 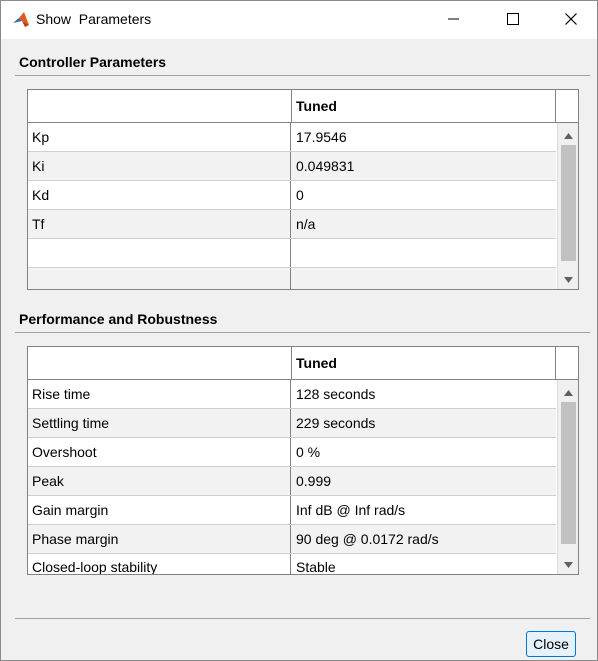 I want to click on minimize-icon, so click(x=454, y=20).